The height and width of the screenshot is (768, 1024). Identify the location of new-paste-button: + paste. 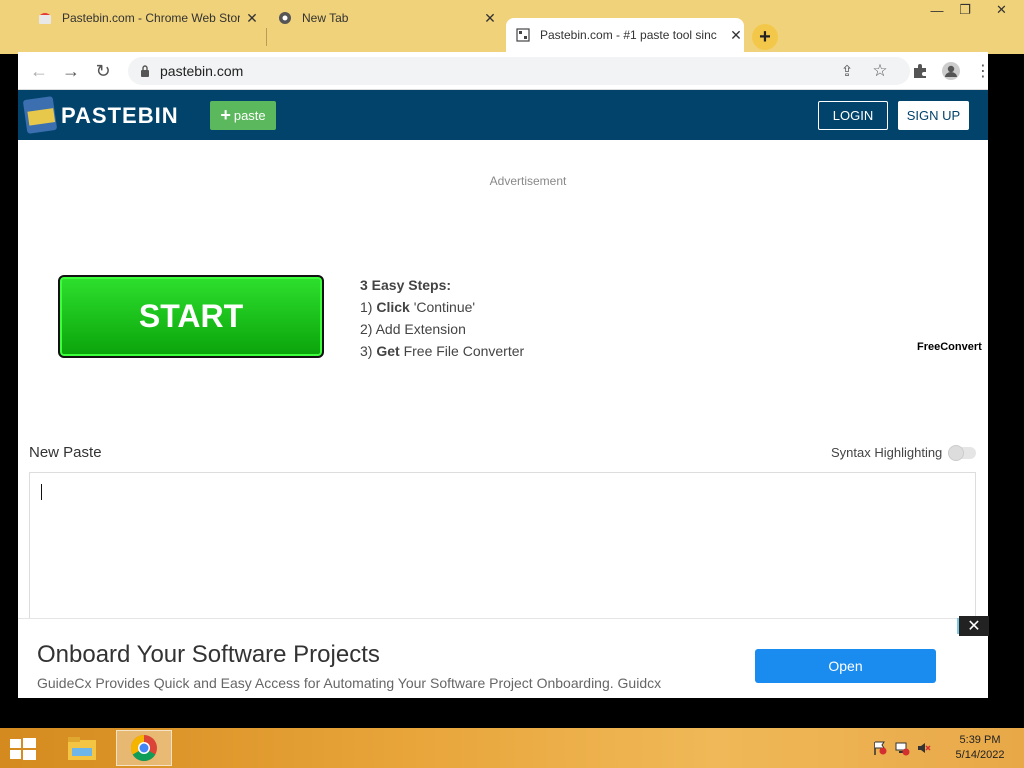
(243, 115).